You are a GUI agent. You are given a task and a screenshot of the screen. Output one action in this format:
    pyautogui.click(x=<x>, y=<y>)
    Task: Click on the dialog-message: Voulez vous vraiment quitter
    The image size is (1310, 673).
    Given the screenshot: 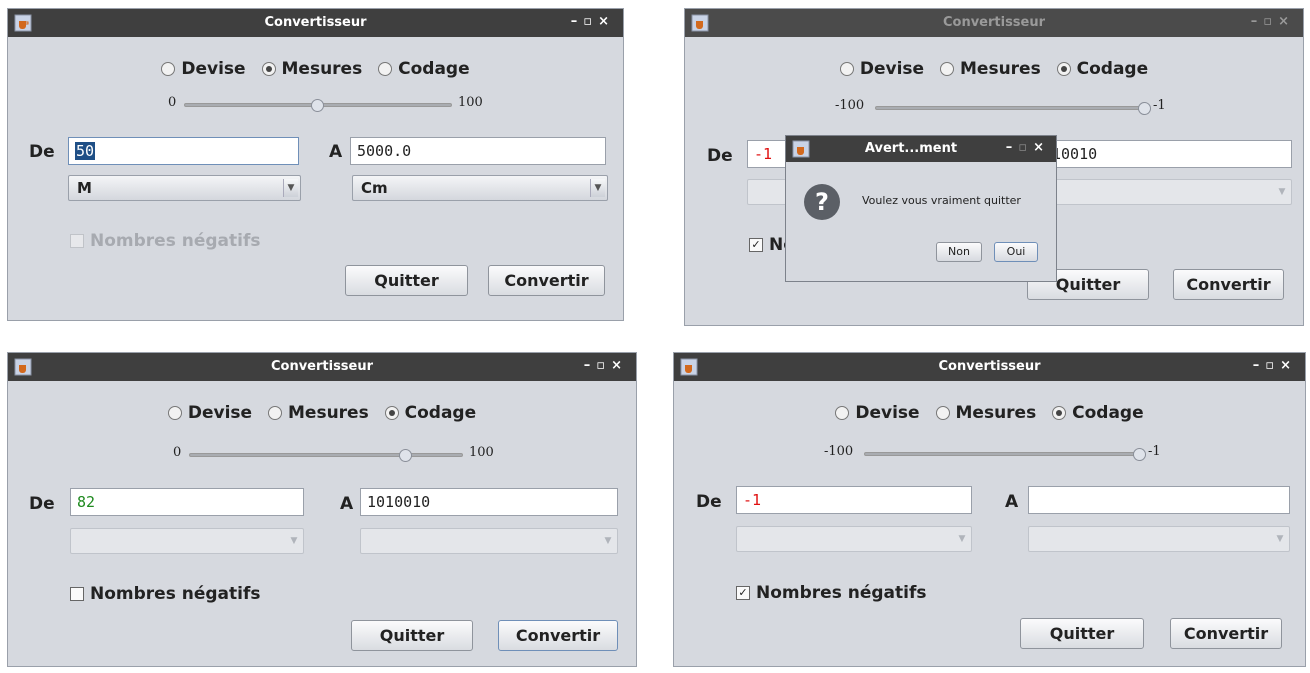 What is the action you would take?
    pyautogui.click(x=941, y=200)
    